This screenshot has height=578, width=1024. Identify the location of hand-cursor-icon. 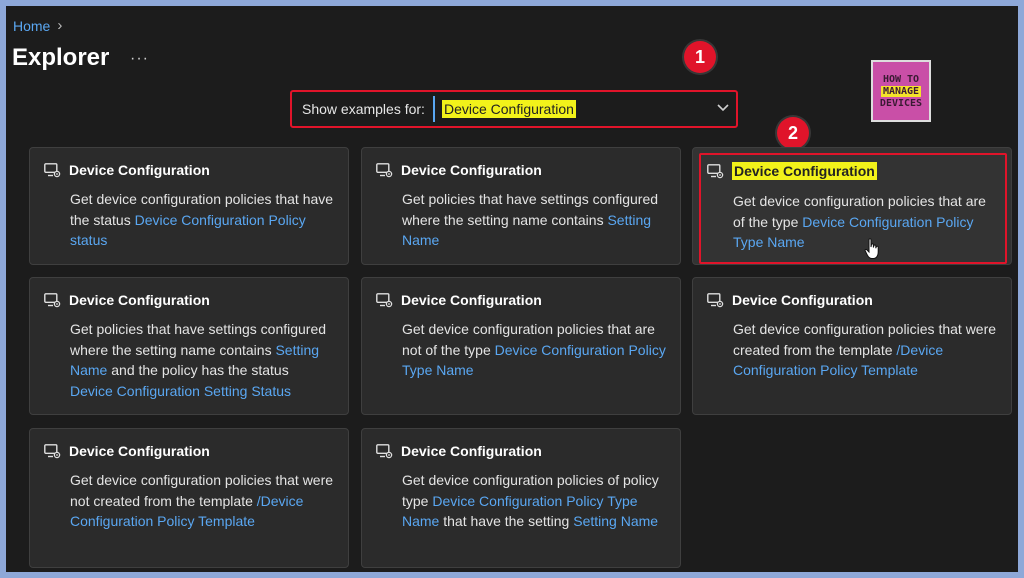
(873, 251).